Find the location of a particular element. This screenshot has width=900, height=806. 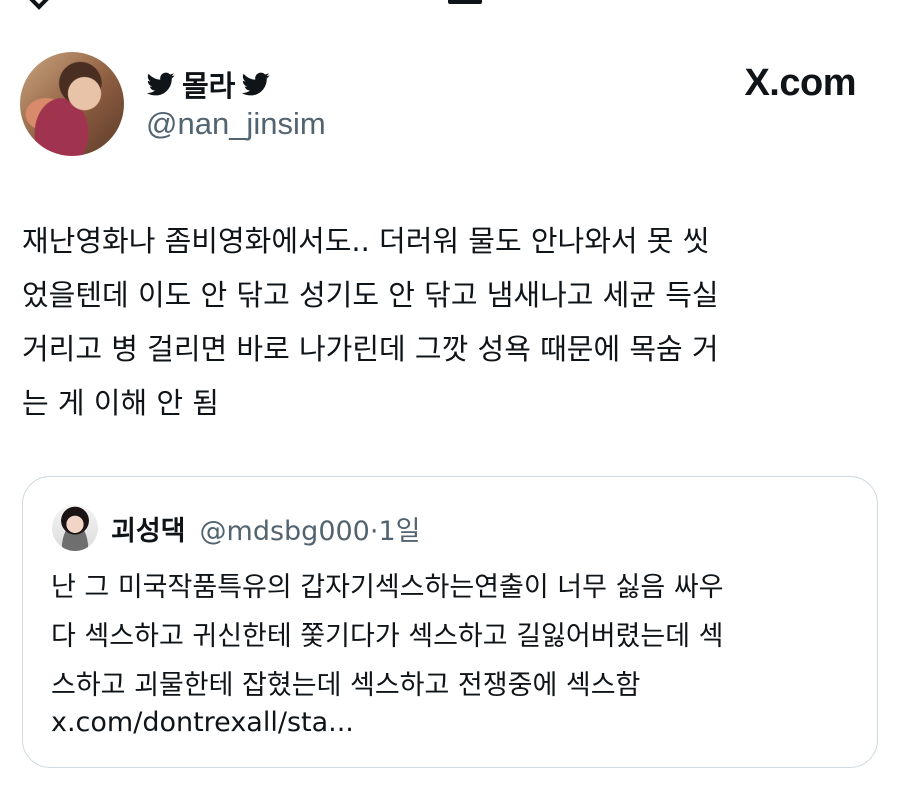

quoted-tweet-header: 괴성댁 @mdsbg000·1일 is located at coordinates (265, 528).